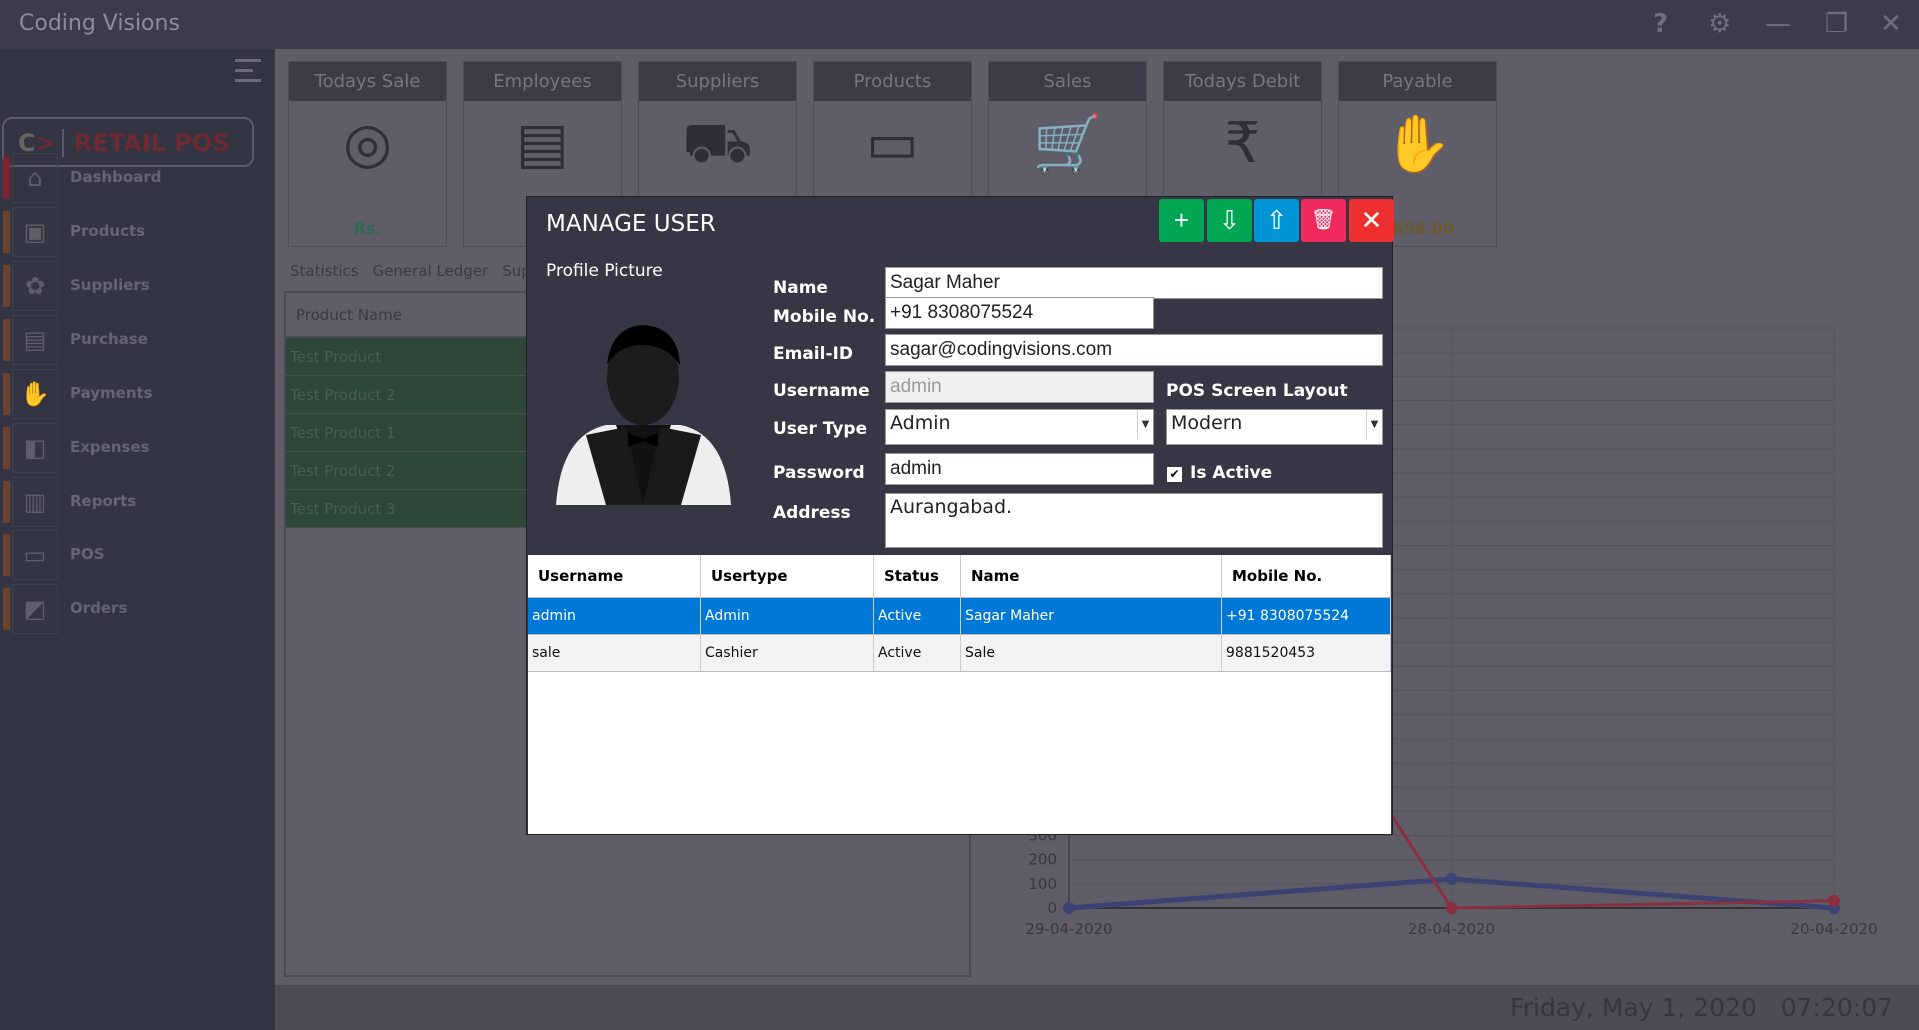 The width and height of the screenshot is (1919, 1030). What do you see at coordinates (35, 178) in the screenshot?
I see `home-icon: ⌂` at bounding box center [35, 178].